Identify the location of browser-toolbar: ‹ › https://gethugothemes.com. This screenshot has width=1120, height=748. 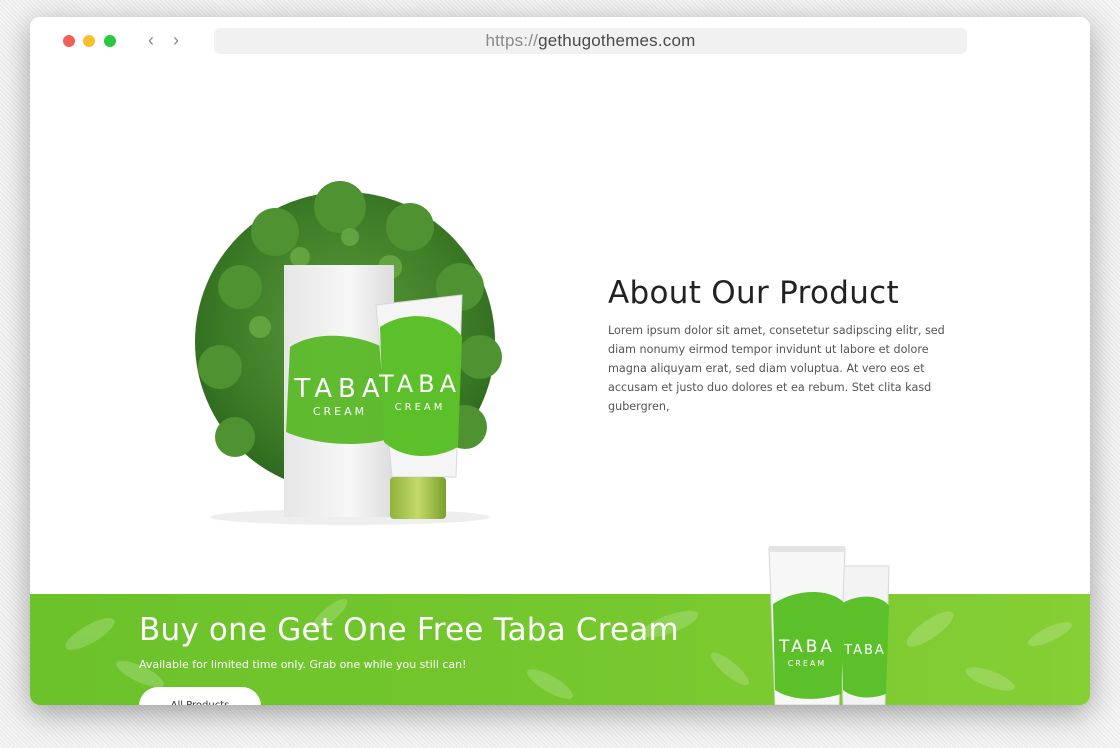
(560, 41).